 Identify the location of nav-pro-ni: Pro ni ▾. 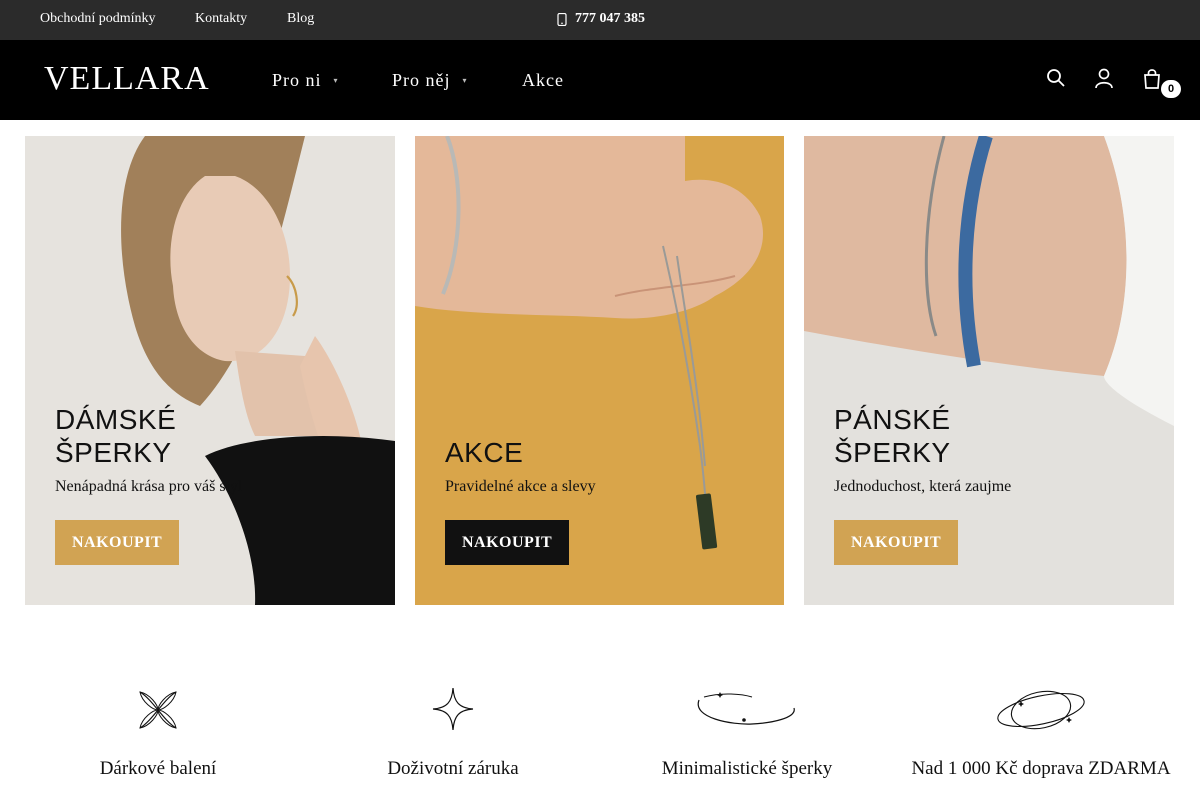
(305, 80).